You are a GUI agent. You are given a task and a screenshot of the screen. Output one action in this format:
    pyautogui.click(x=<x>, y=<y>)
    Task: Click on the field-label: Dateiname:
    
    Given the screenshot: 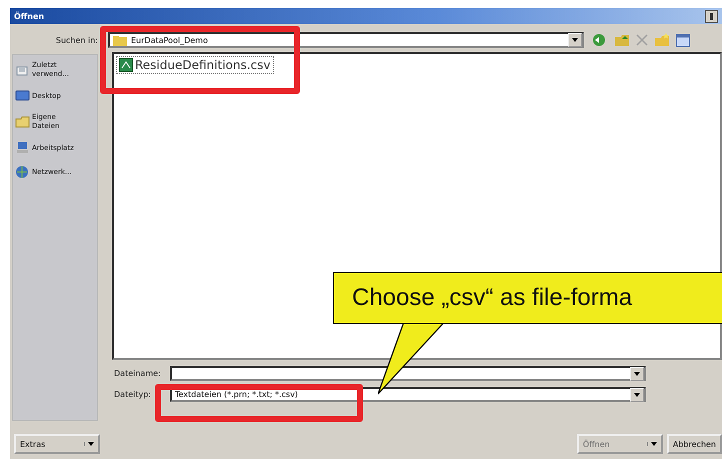 What is the action you would take?
    pyautogui.click(x=137, y=373)
    